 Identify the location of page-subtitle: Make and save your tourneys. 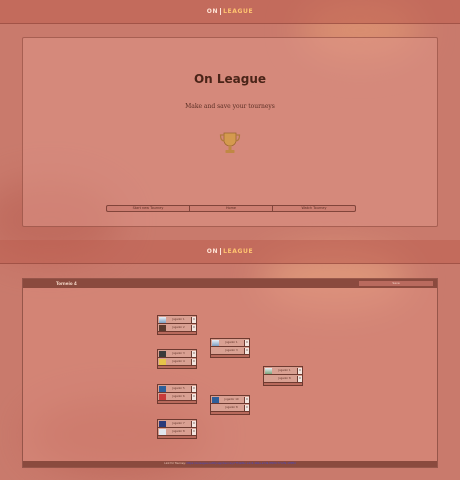
(230, 106).